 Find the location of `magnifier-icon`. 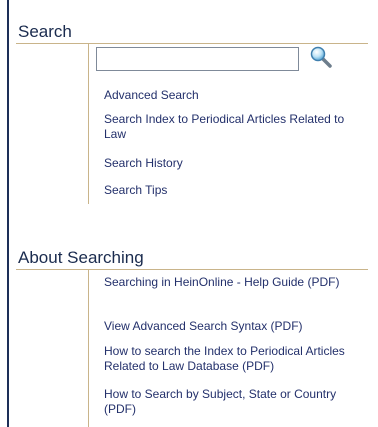

magnifier-icon is located at coordinates (321, 57).